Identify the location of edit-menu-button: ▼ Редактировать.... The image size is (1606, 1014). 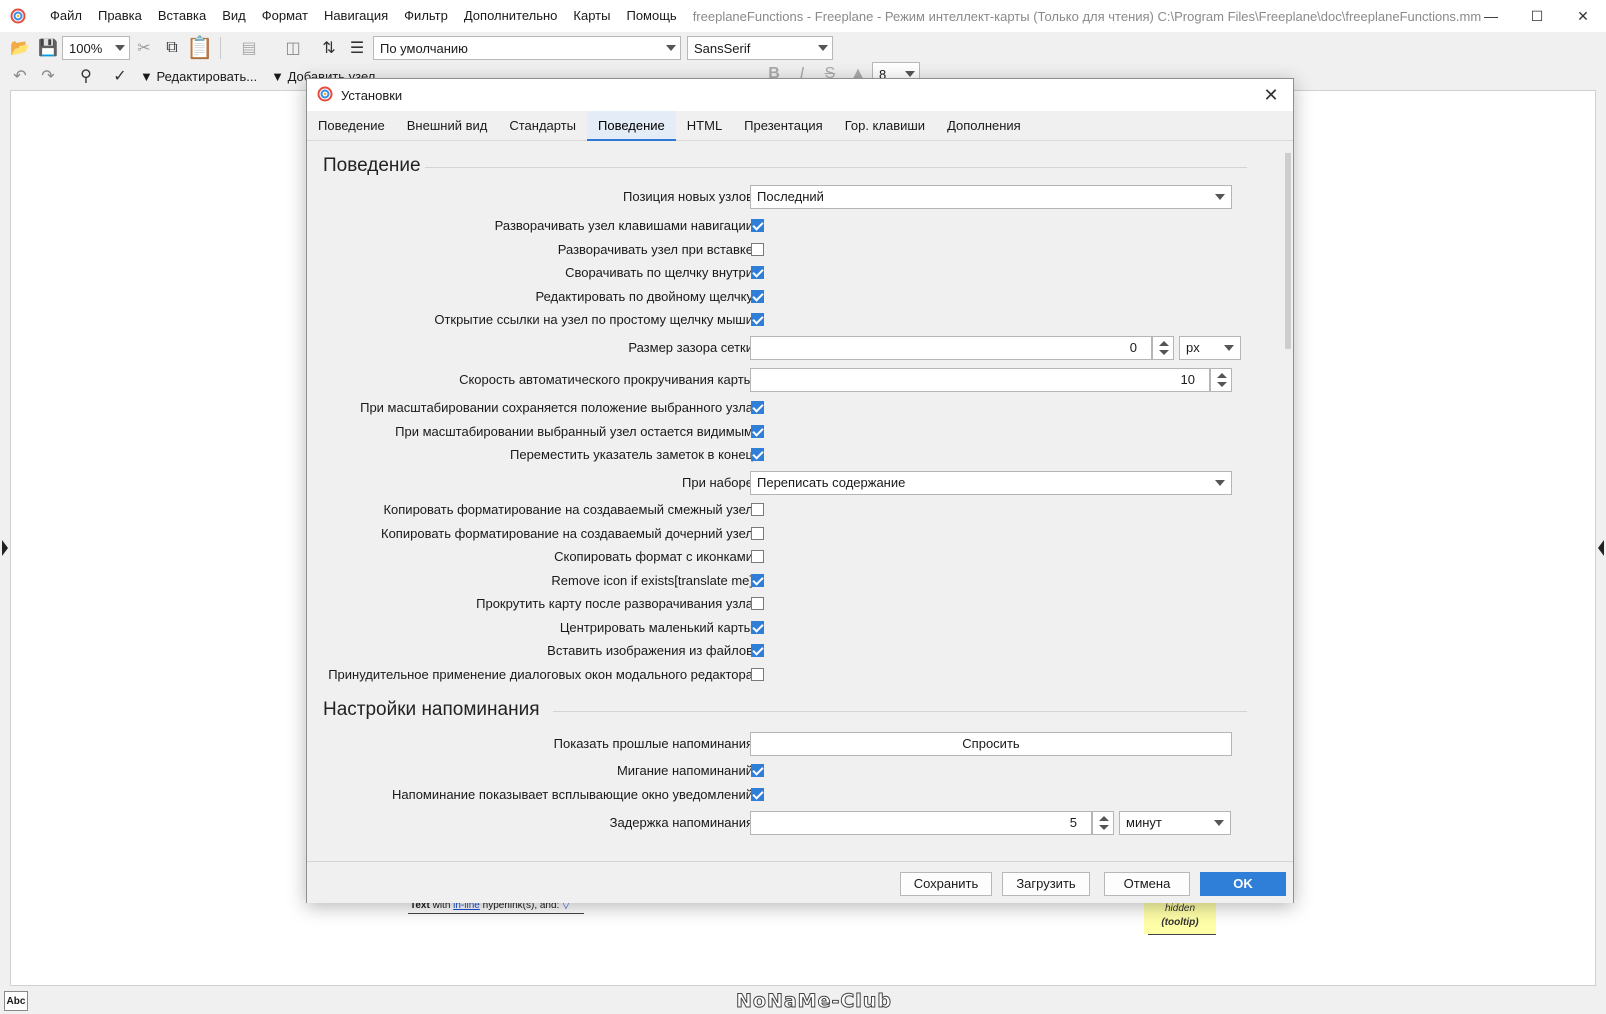
(198, 76).